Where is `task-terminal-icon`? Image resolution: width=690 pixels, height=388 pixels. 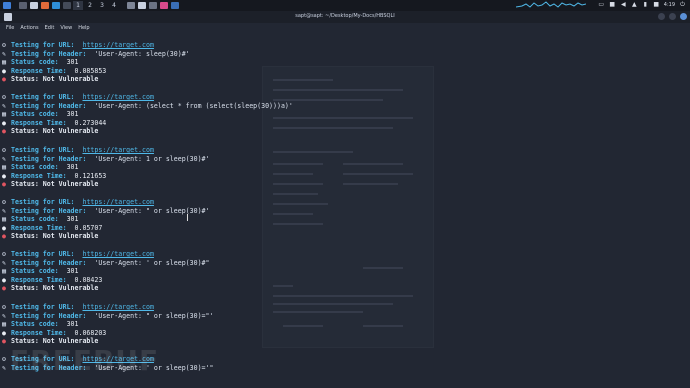
task-terminal-icon is located at coordinates (131, 5).